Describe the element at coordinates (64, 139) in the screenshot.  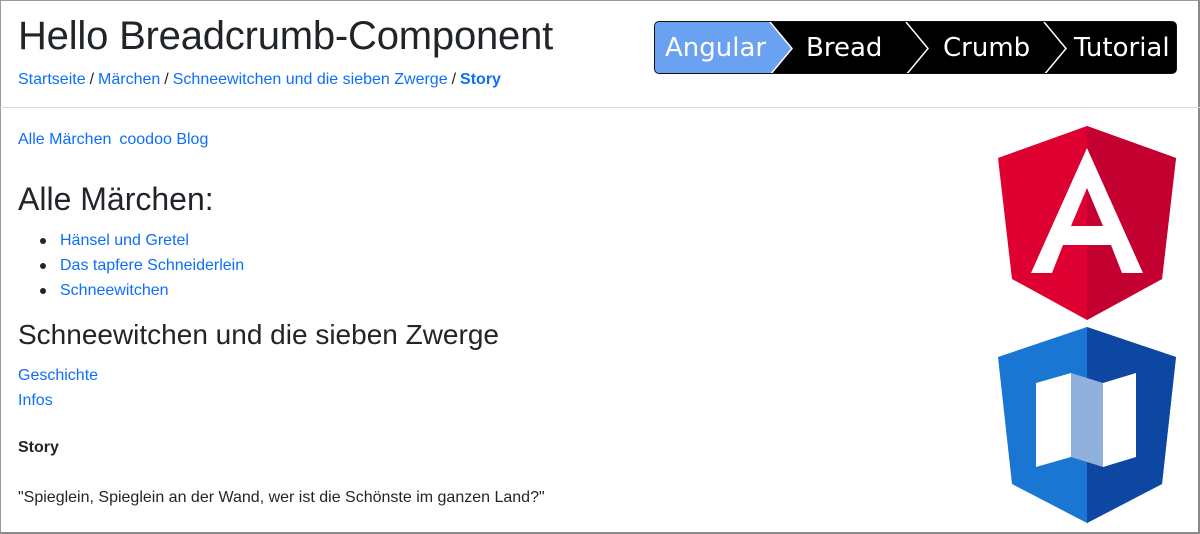
I see `nav-link-all-tales: Alle Märchen` at that location.